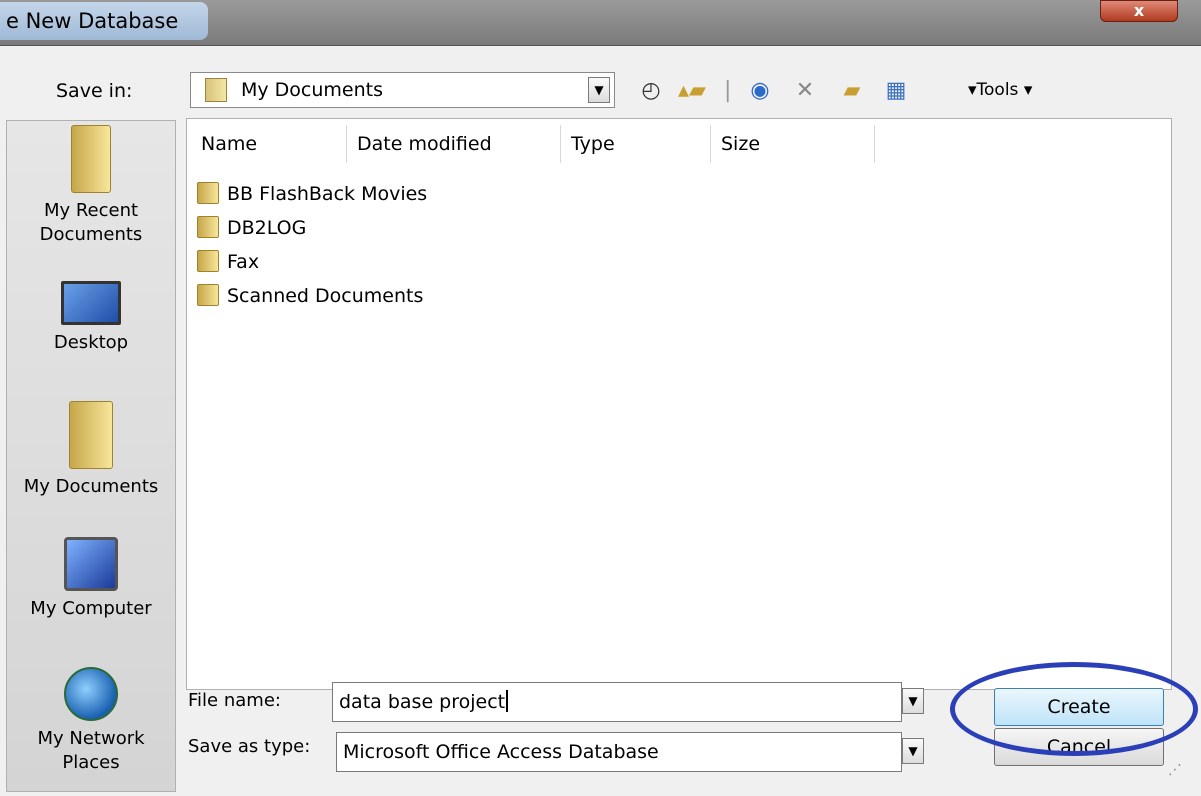  I want to click on resize-grip-icon: ⋰, so click(1180, 774).